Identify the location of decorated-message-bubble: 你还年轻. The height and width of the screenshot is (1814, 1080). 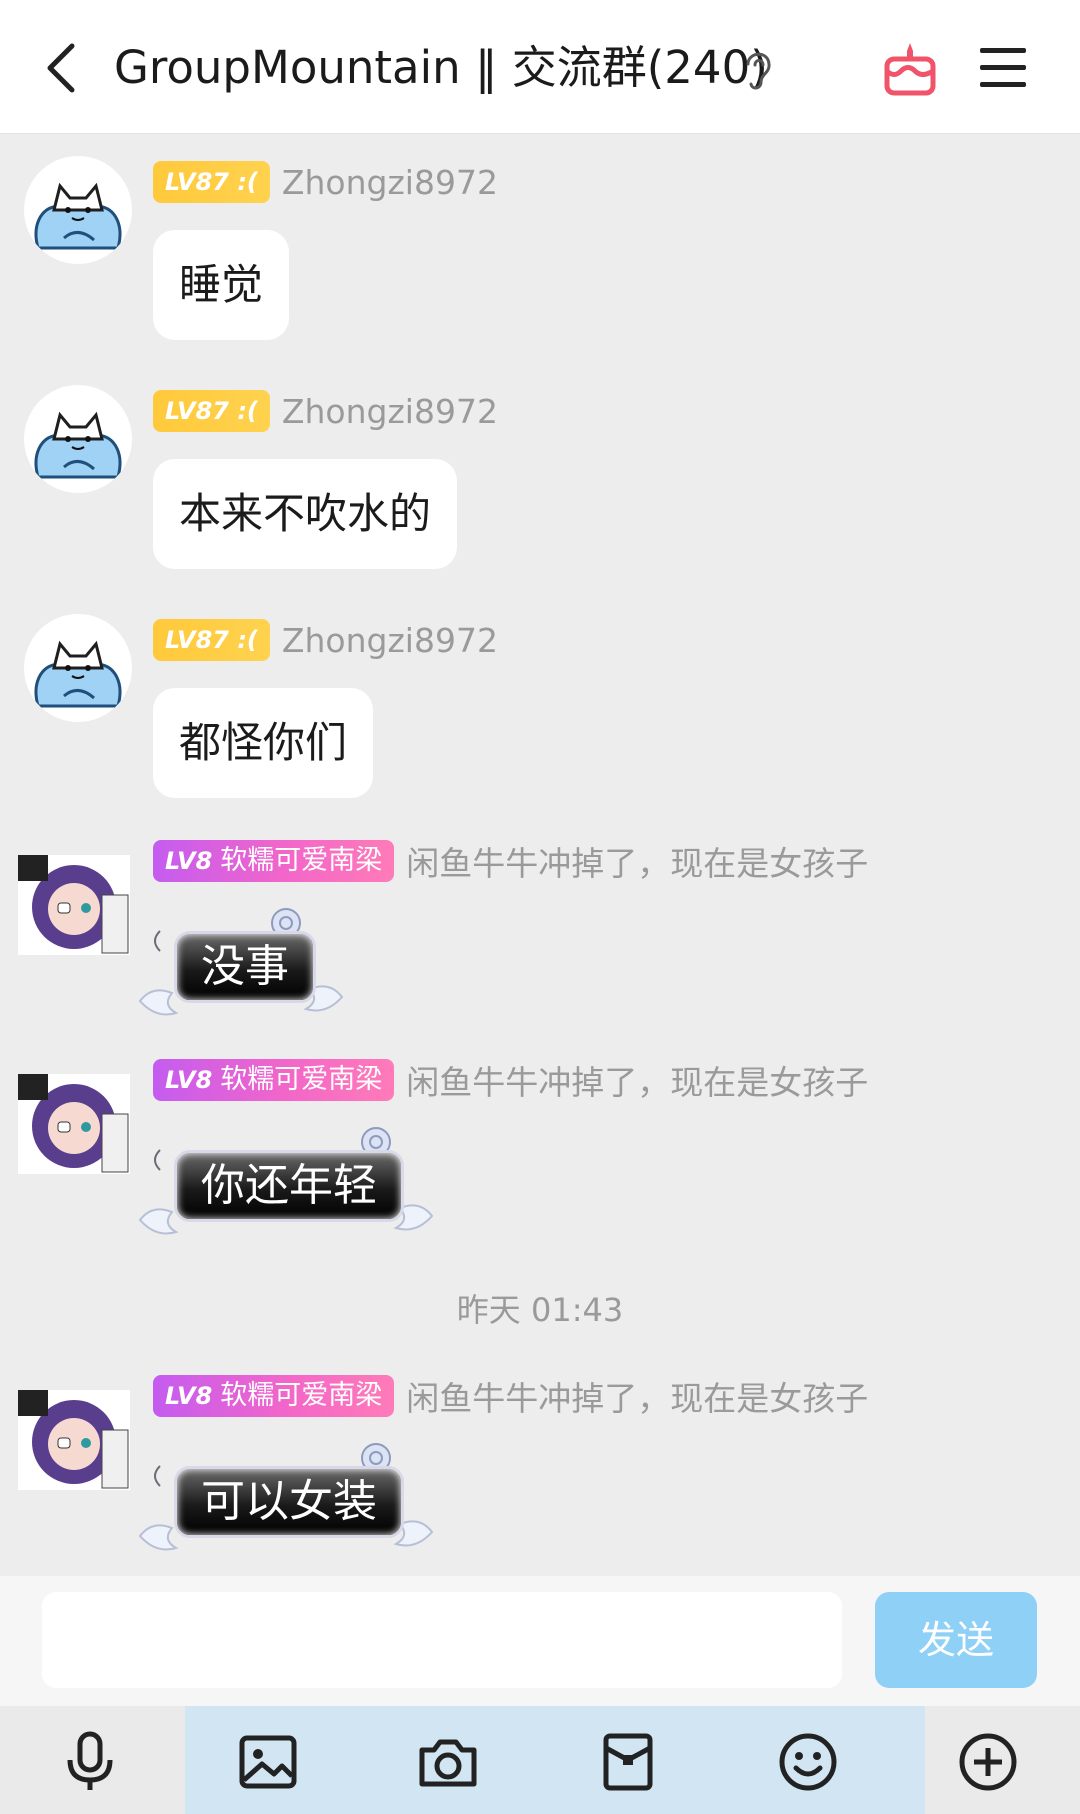
(286, 1185).